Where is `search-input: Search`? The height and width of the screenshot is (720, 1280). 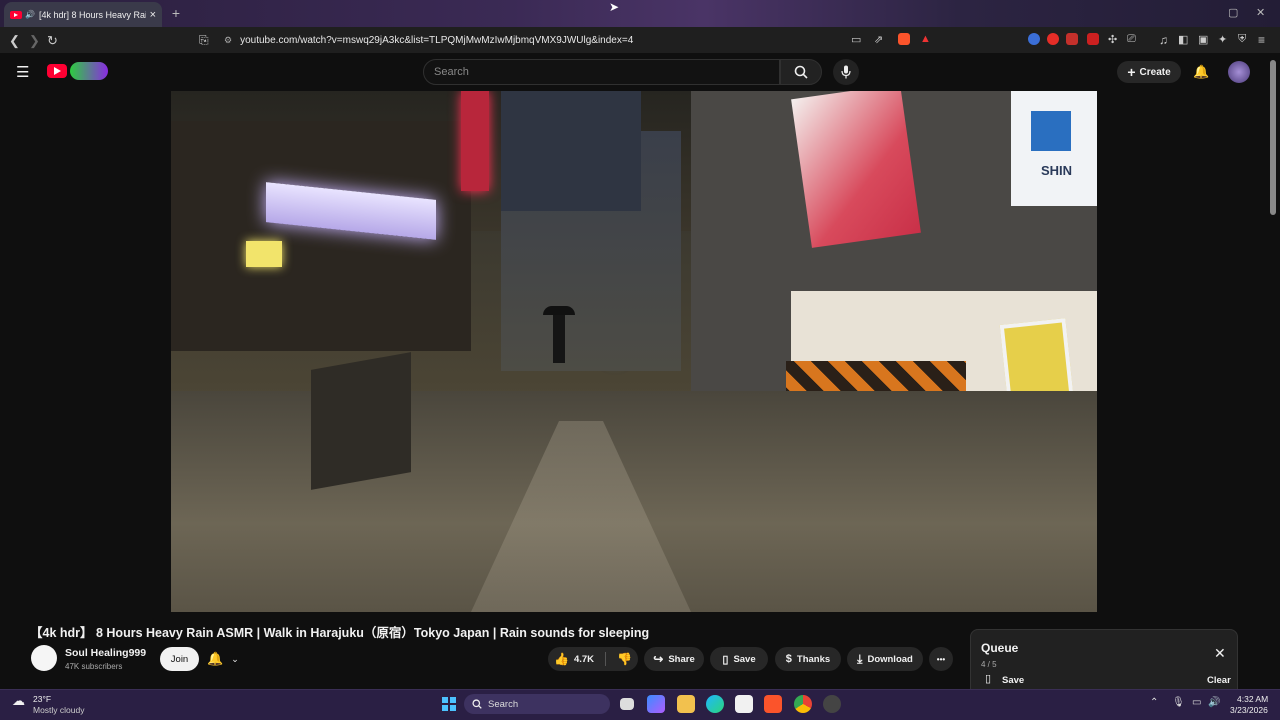
search-input: Search is located at coordinates (601, 72).